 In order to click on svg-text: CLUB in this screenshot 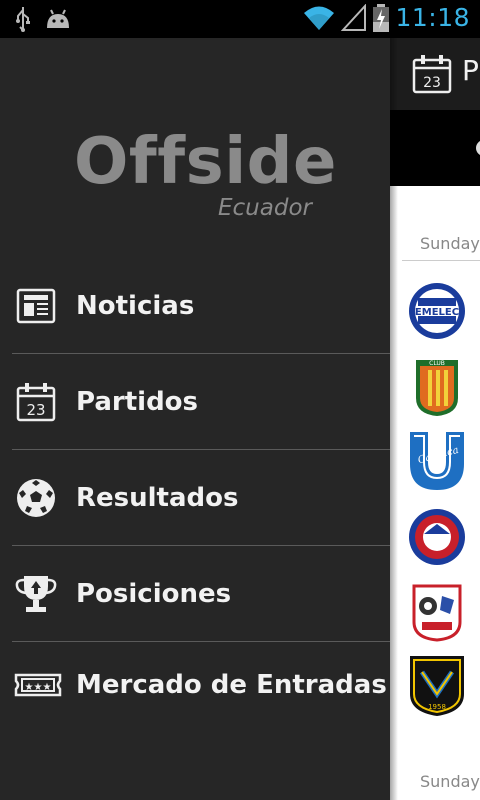, I will do `click(437, 363)`.